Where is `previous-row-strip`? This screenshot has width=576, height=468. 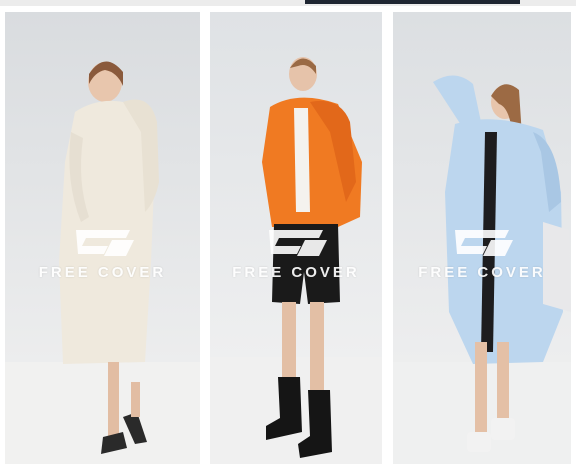
previous-row-strip is located at coordinates (288, 3).